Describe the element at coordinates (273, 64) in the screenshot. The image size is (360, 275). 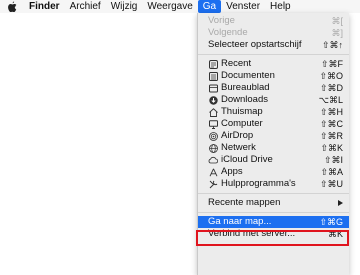
I see `menu-item-recent: Recent ⇧⌘F` at that location.